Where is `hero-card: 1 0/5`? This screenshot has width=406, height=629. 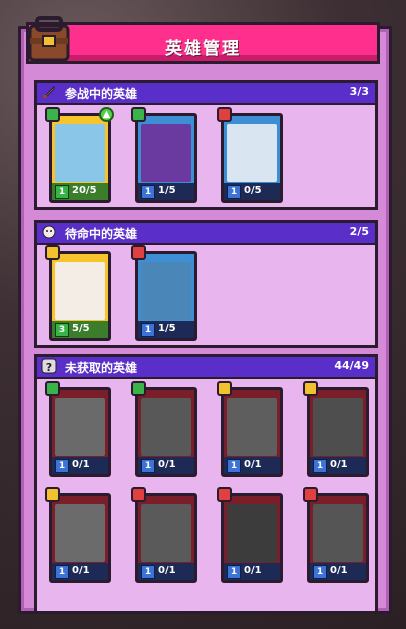
hero-card: 1 0/5 is located at coordinates (252, 158).